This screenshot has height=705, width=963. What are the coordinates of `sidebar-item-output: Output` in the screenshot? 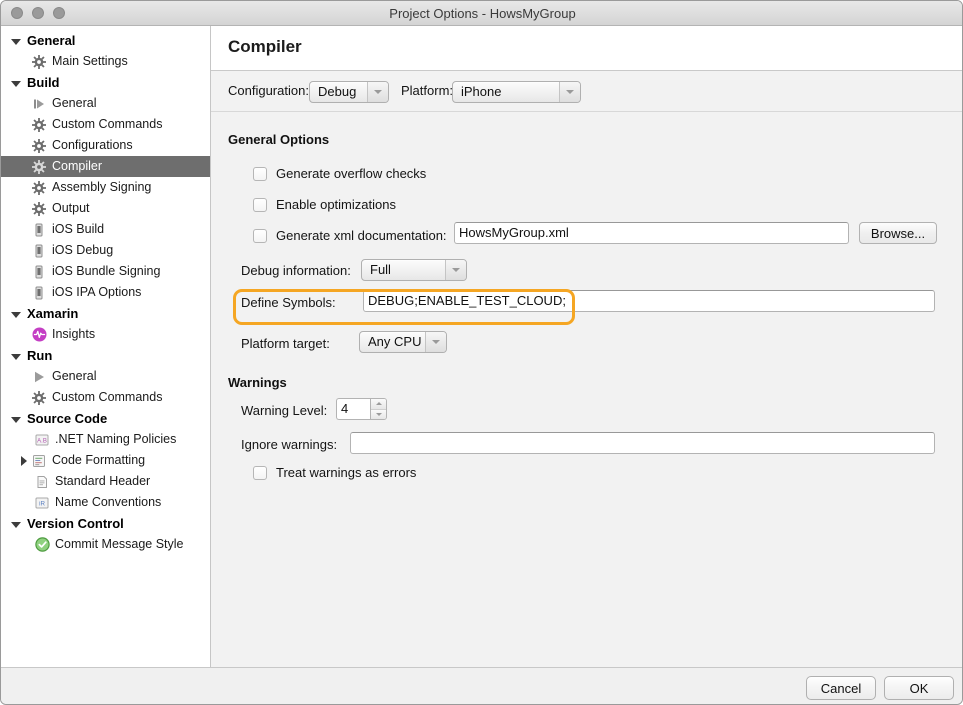 It's located at (105, 208).